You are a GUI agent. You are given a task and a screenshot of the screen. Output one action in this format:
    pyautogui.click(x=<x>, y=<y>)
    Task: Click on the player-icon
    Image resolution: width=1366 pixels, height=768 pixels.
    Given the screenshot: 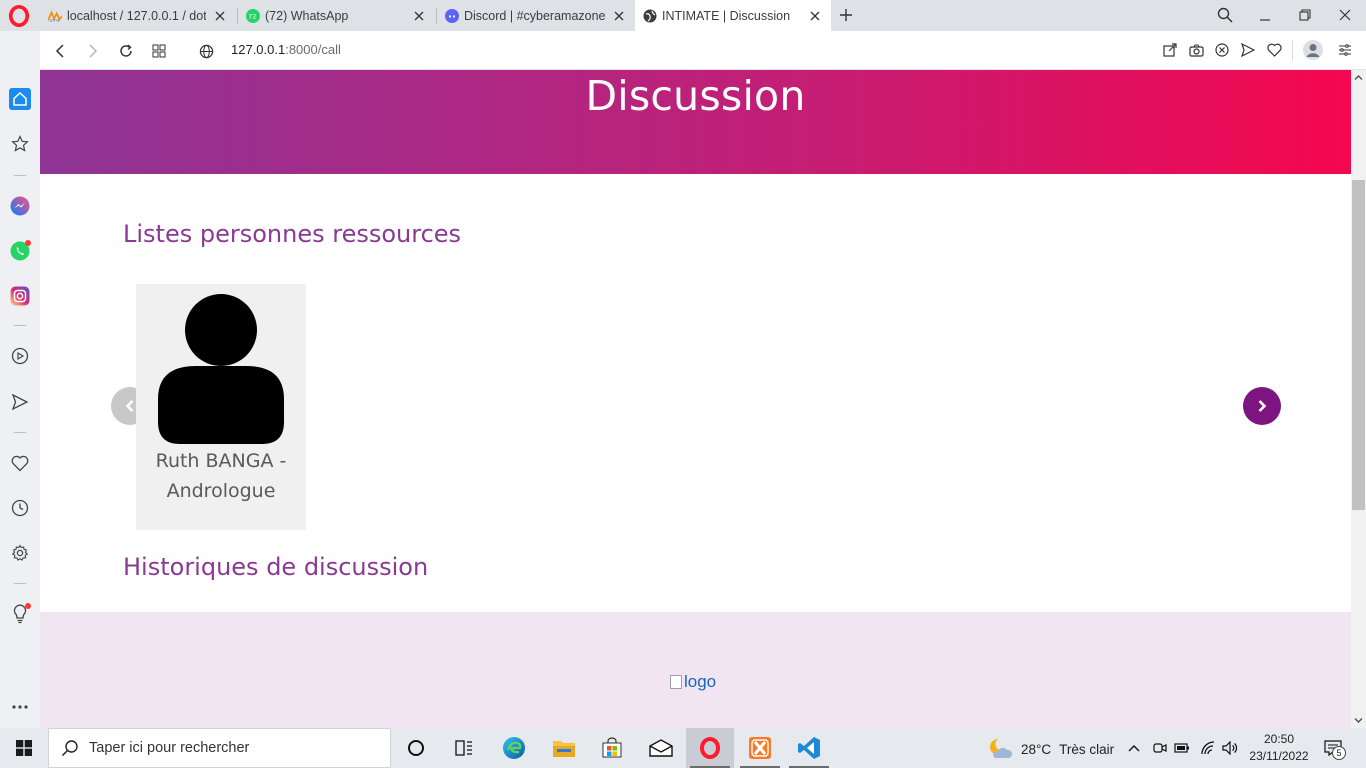 What is the action you would take?
    pyautogui.click(x=20, y=356)
    